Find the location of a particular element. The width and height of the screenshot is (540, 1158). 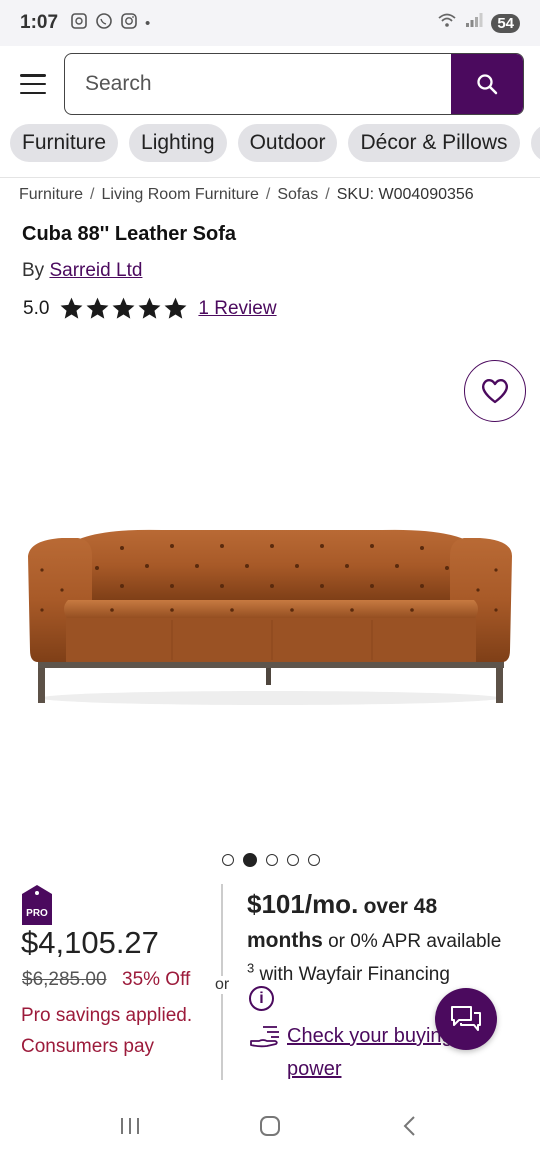

recent-apps-icon is located at coordinates (130, 1126).